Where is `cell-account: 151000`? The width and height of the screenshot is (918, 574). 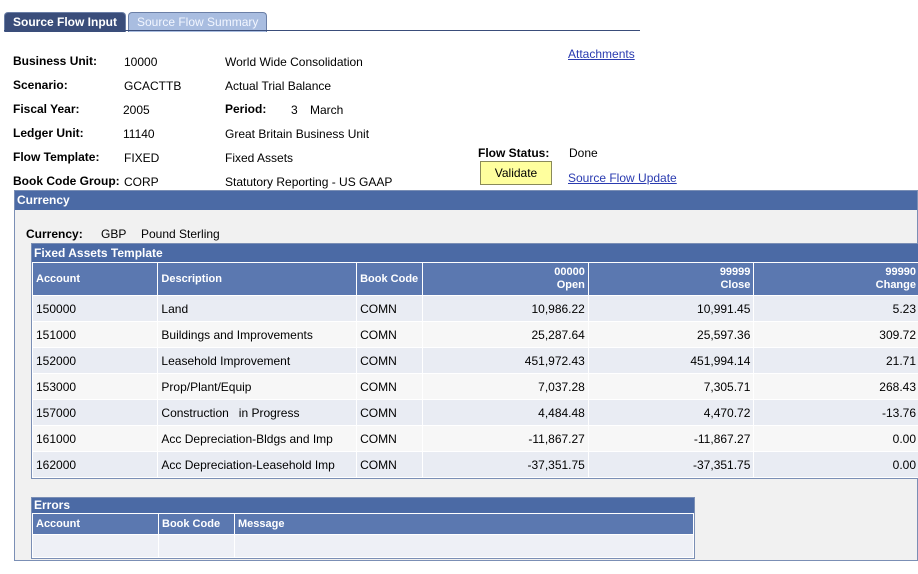 cell-account: 151000 is located at coordinates (95, 334).